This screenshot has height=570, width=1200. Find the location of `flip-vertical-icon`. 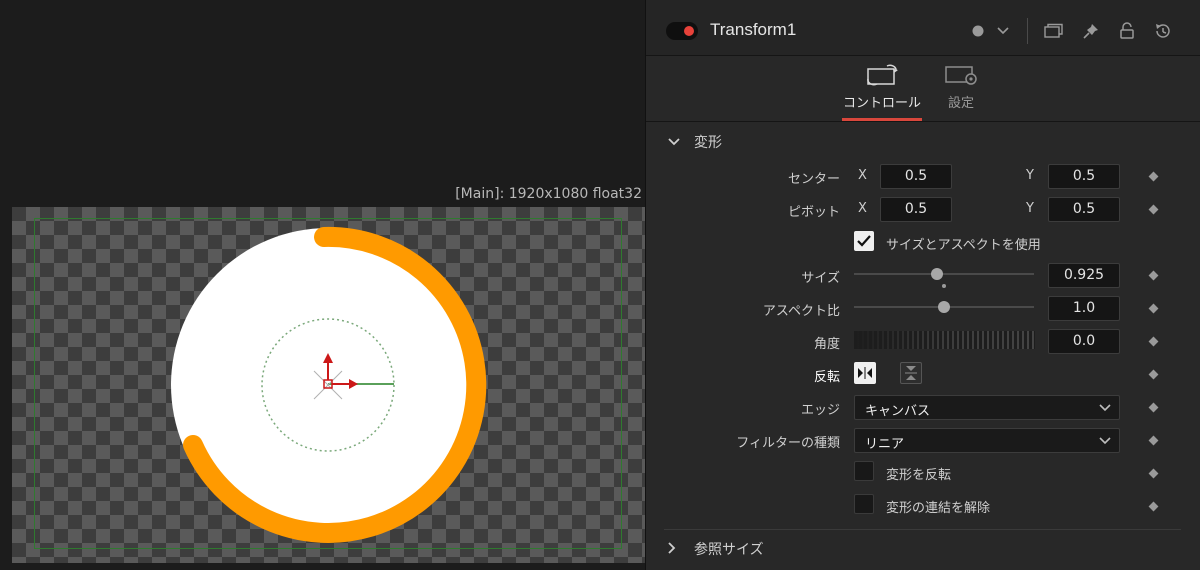

flip-vertical-icon is located at coordinates (911, 373).